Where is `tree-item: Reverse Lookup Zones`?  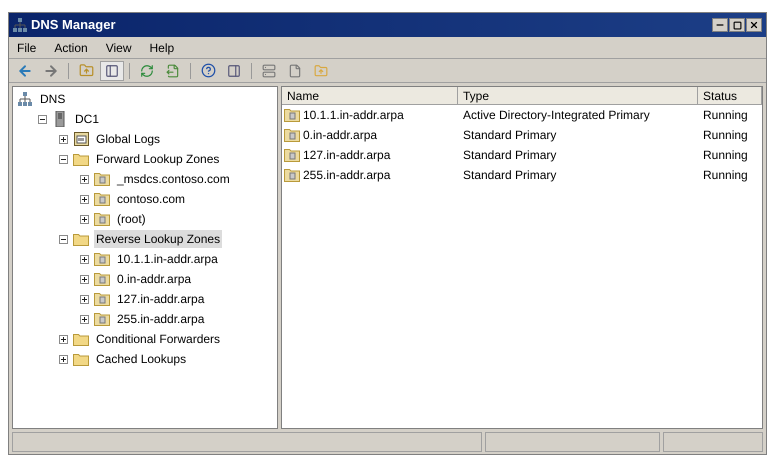 tree-item: Reverse Lookup Zones is located at coordinates (158, 239).